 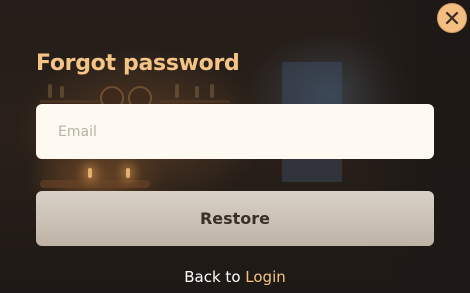 What do you see at coordinates (265, 277) in the screenshot?
I see `login-link: Login` at bounding box center [265, 277].